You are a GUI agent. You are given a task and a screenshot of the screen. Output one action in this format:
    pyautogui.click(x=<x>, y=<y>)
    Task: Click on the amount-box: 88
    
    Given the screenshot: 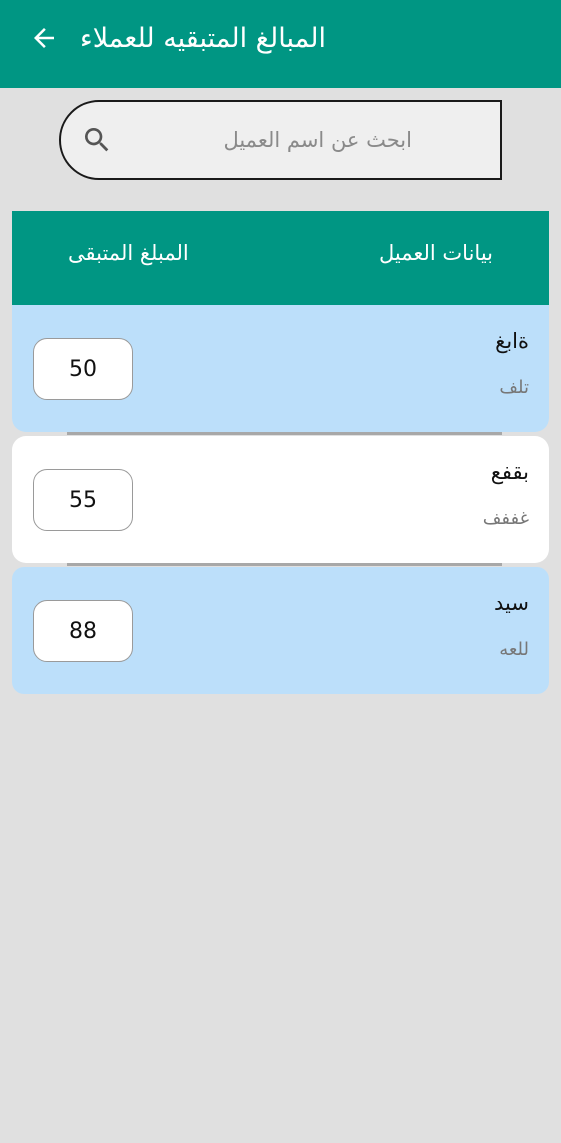 What is the action you would take?
    pyautogui.click(x=83, y=631)
    